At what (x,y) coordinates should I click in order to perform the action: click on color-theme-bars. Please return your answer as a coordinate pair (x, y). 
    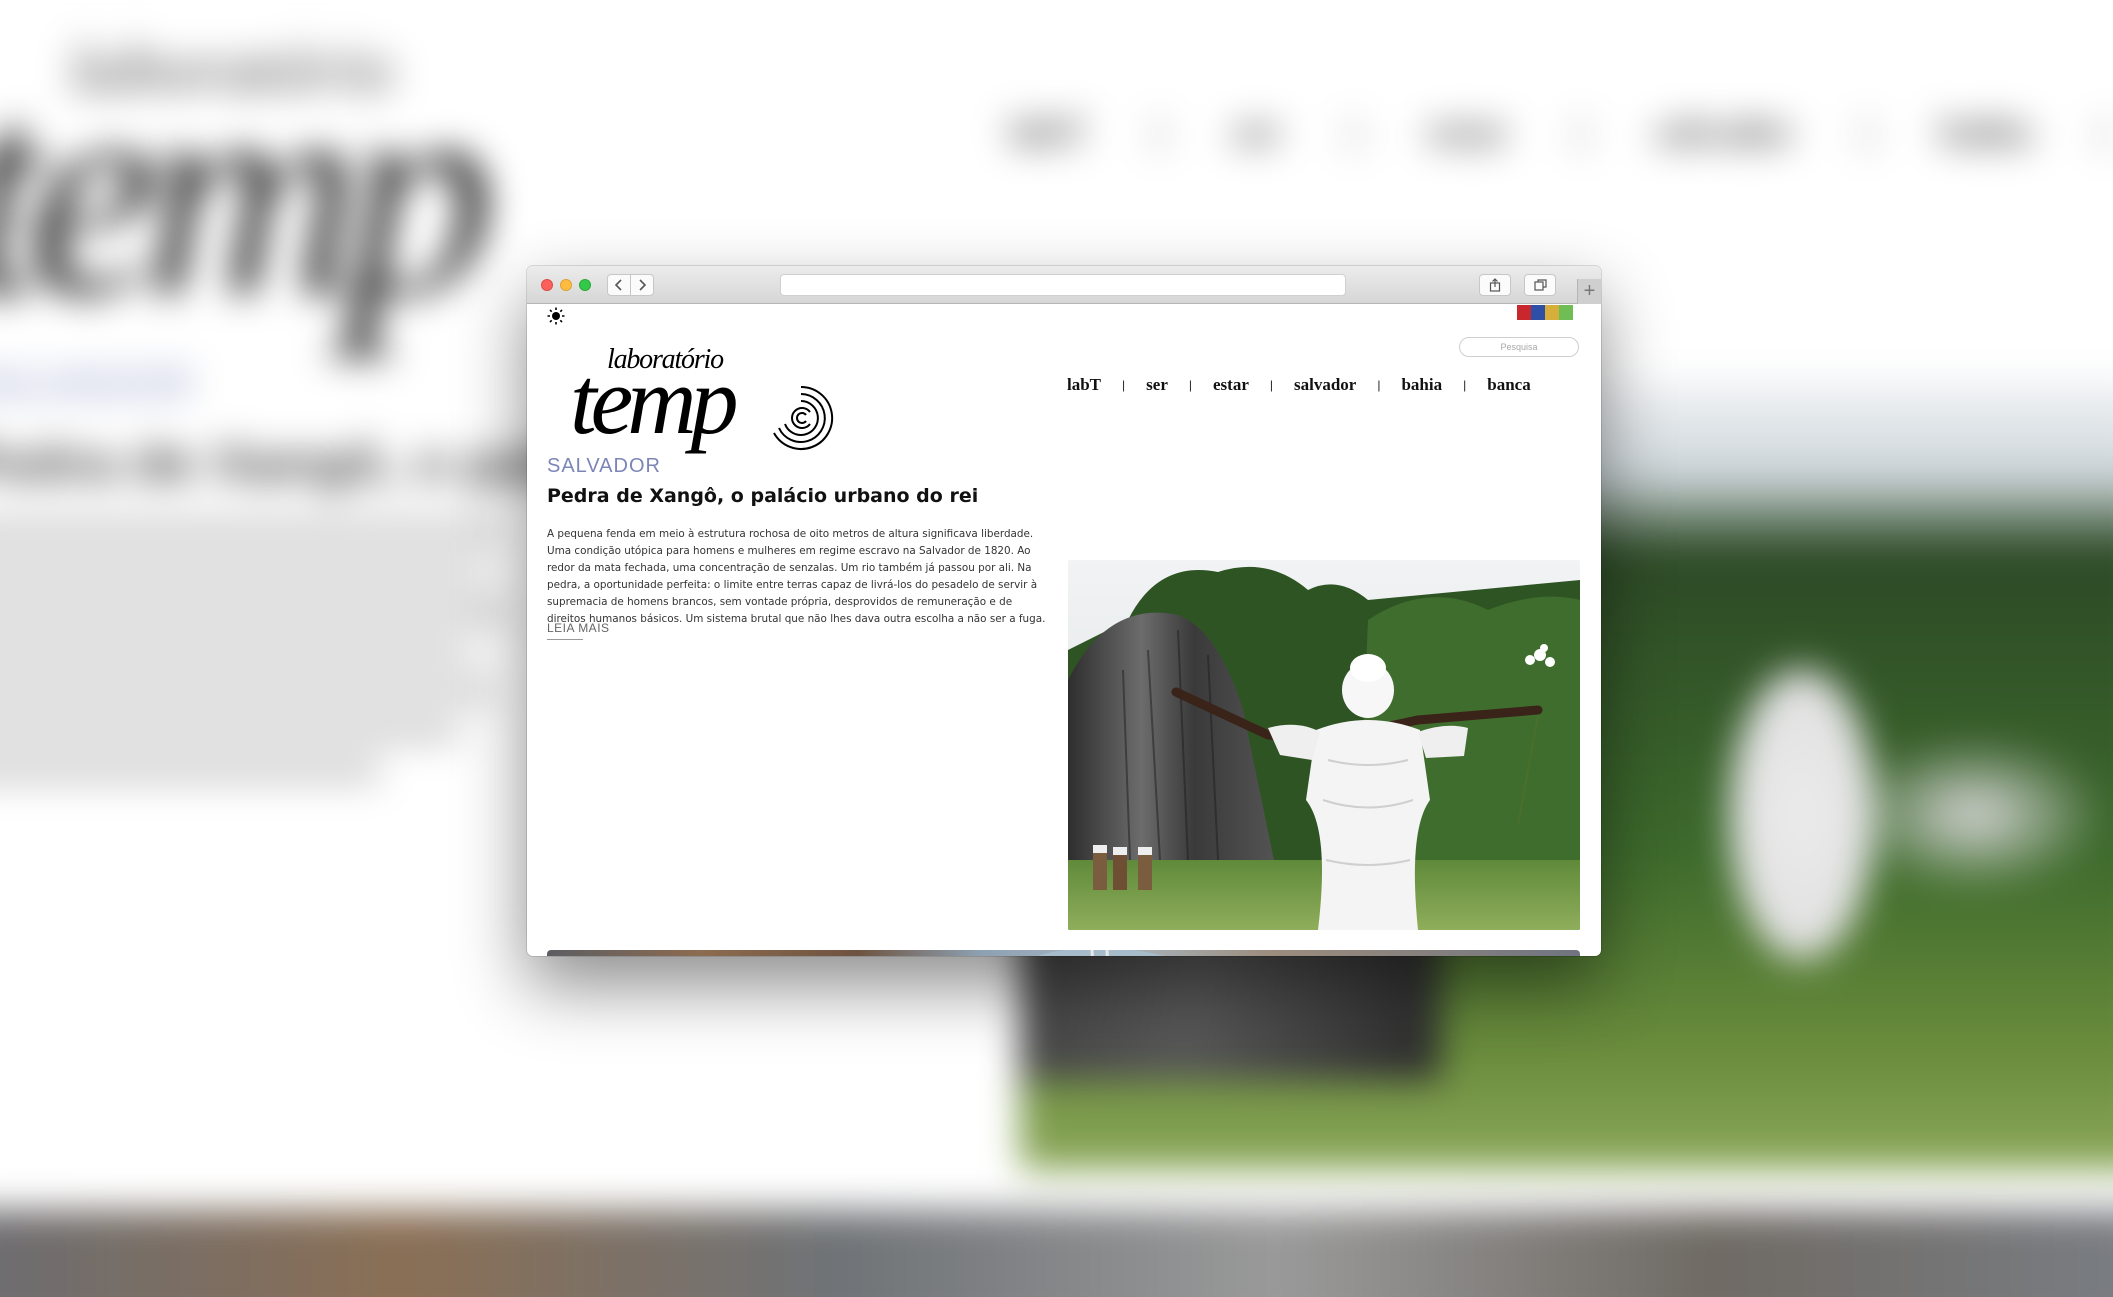
    Looking at the image, I should click on (1545, 312).